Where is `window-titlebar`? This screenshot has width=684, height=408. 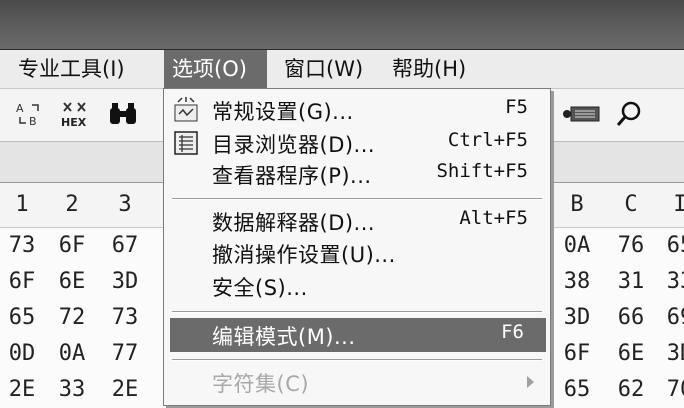 window-titlebar is located at coordinates (342, 25).